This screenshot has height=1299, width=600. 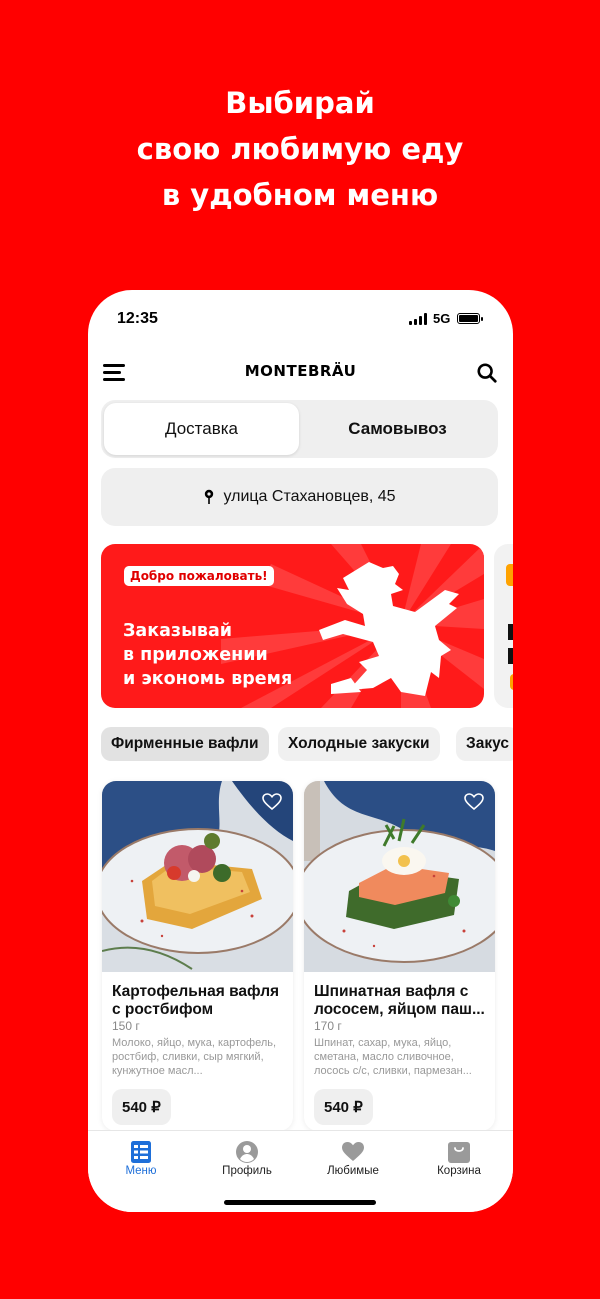 What do you see at coordinates (353, 1151) in the screenshot?
I see `heart-icon` at bounding box center [353, 1151].